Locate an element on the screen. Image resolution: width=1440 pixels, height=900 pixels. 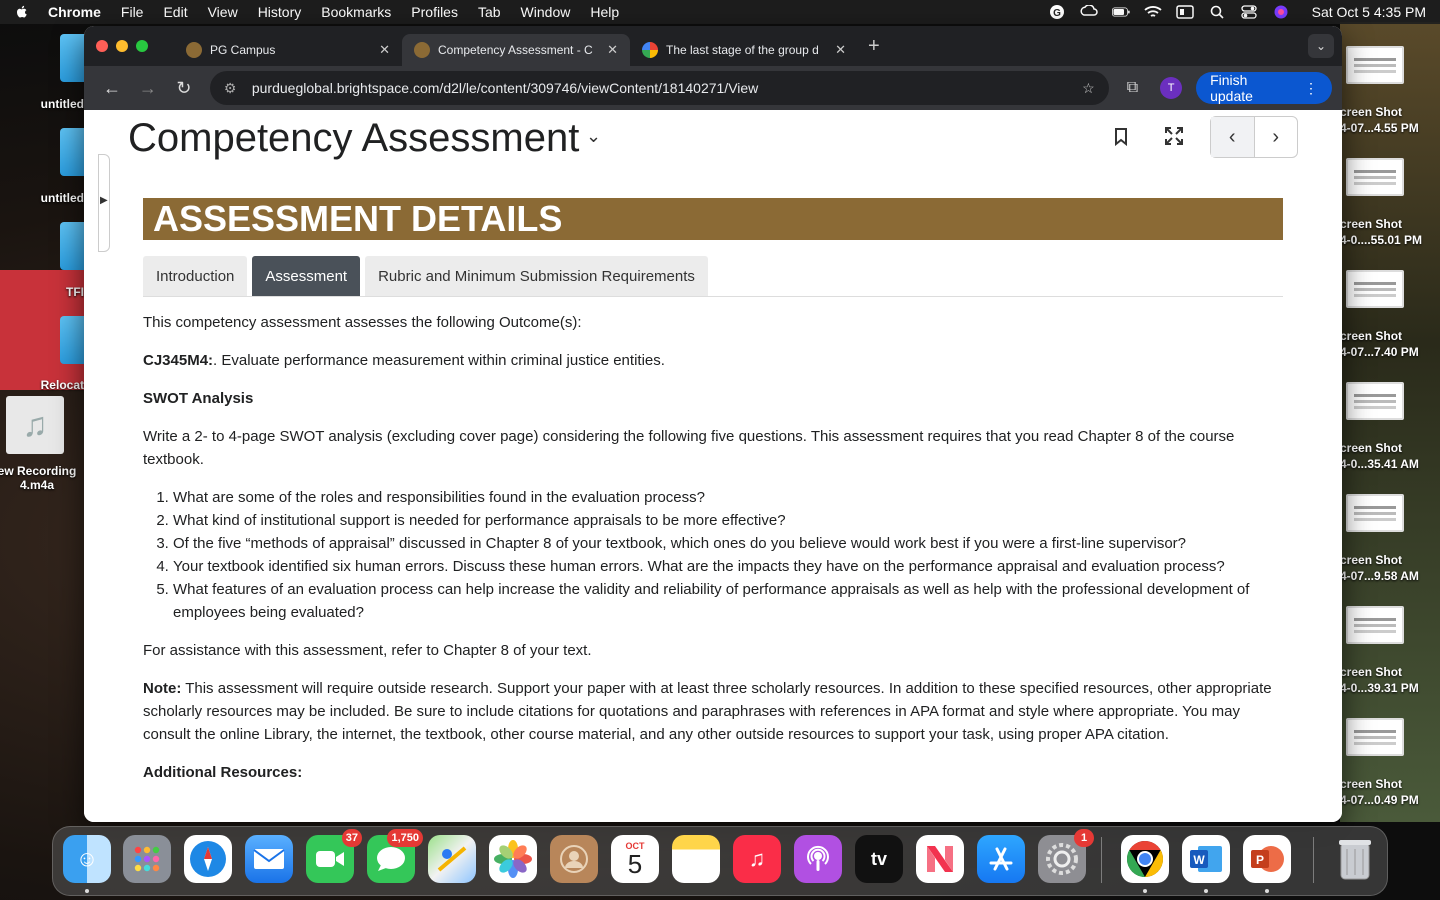
display-icon is located at coordinates (1184, 12).